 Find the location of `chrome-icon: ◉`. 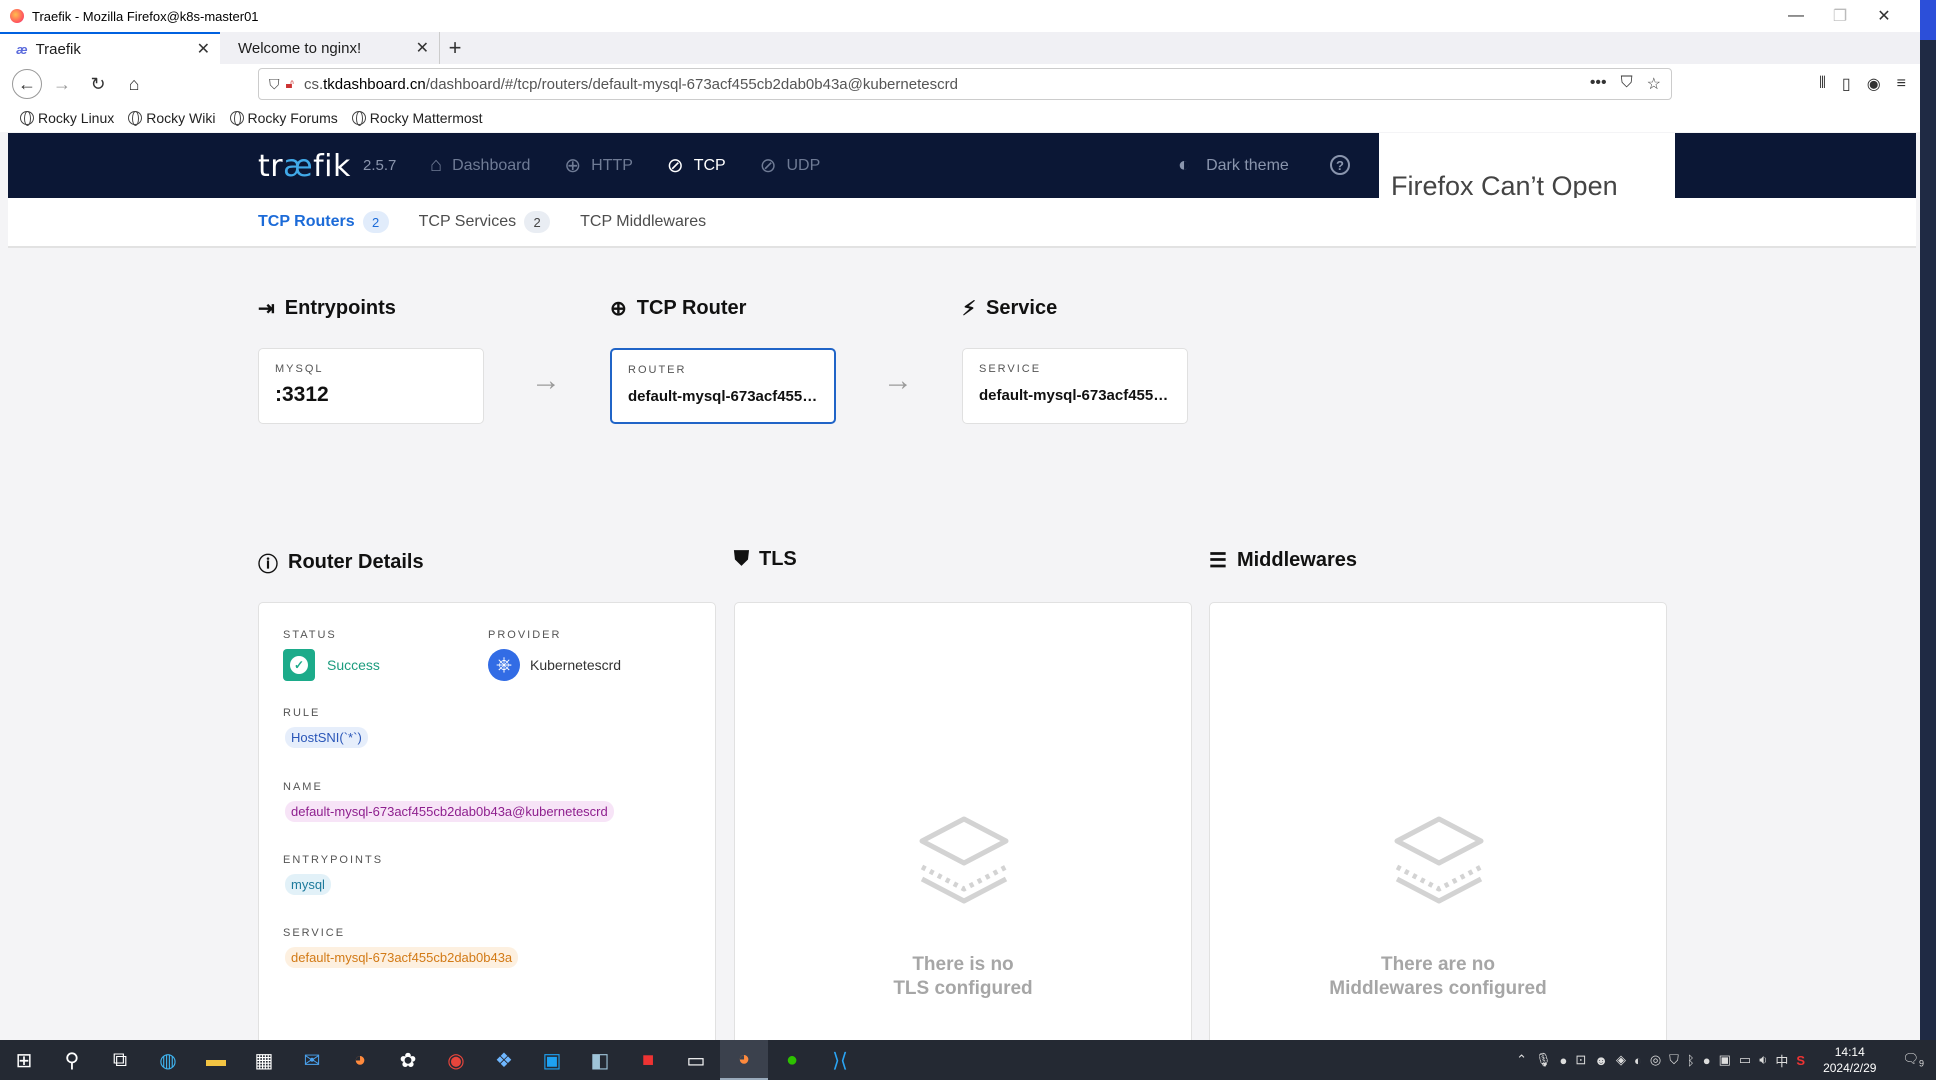

chrome-icon: ◉ is located at coordinates (456, 1060).